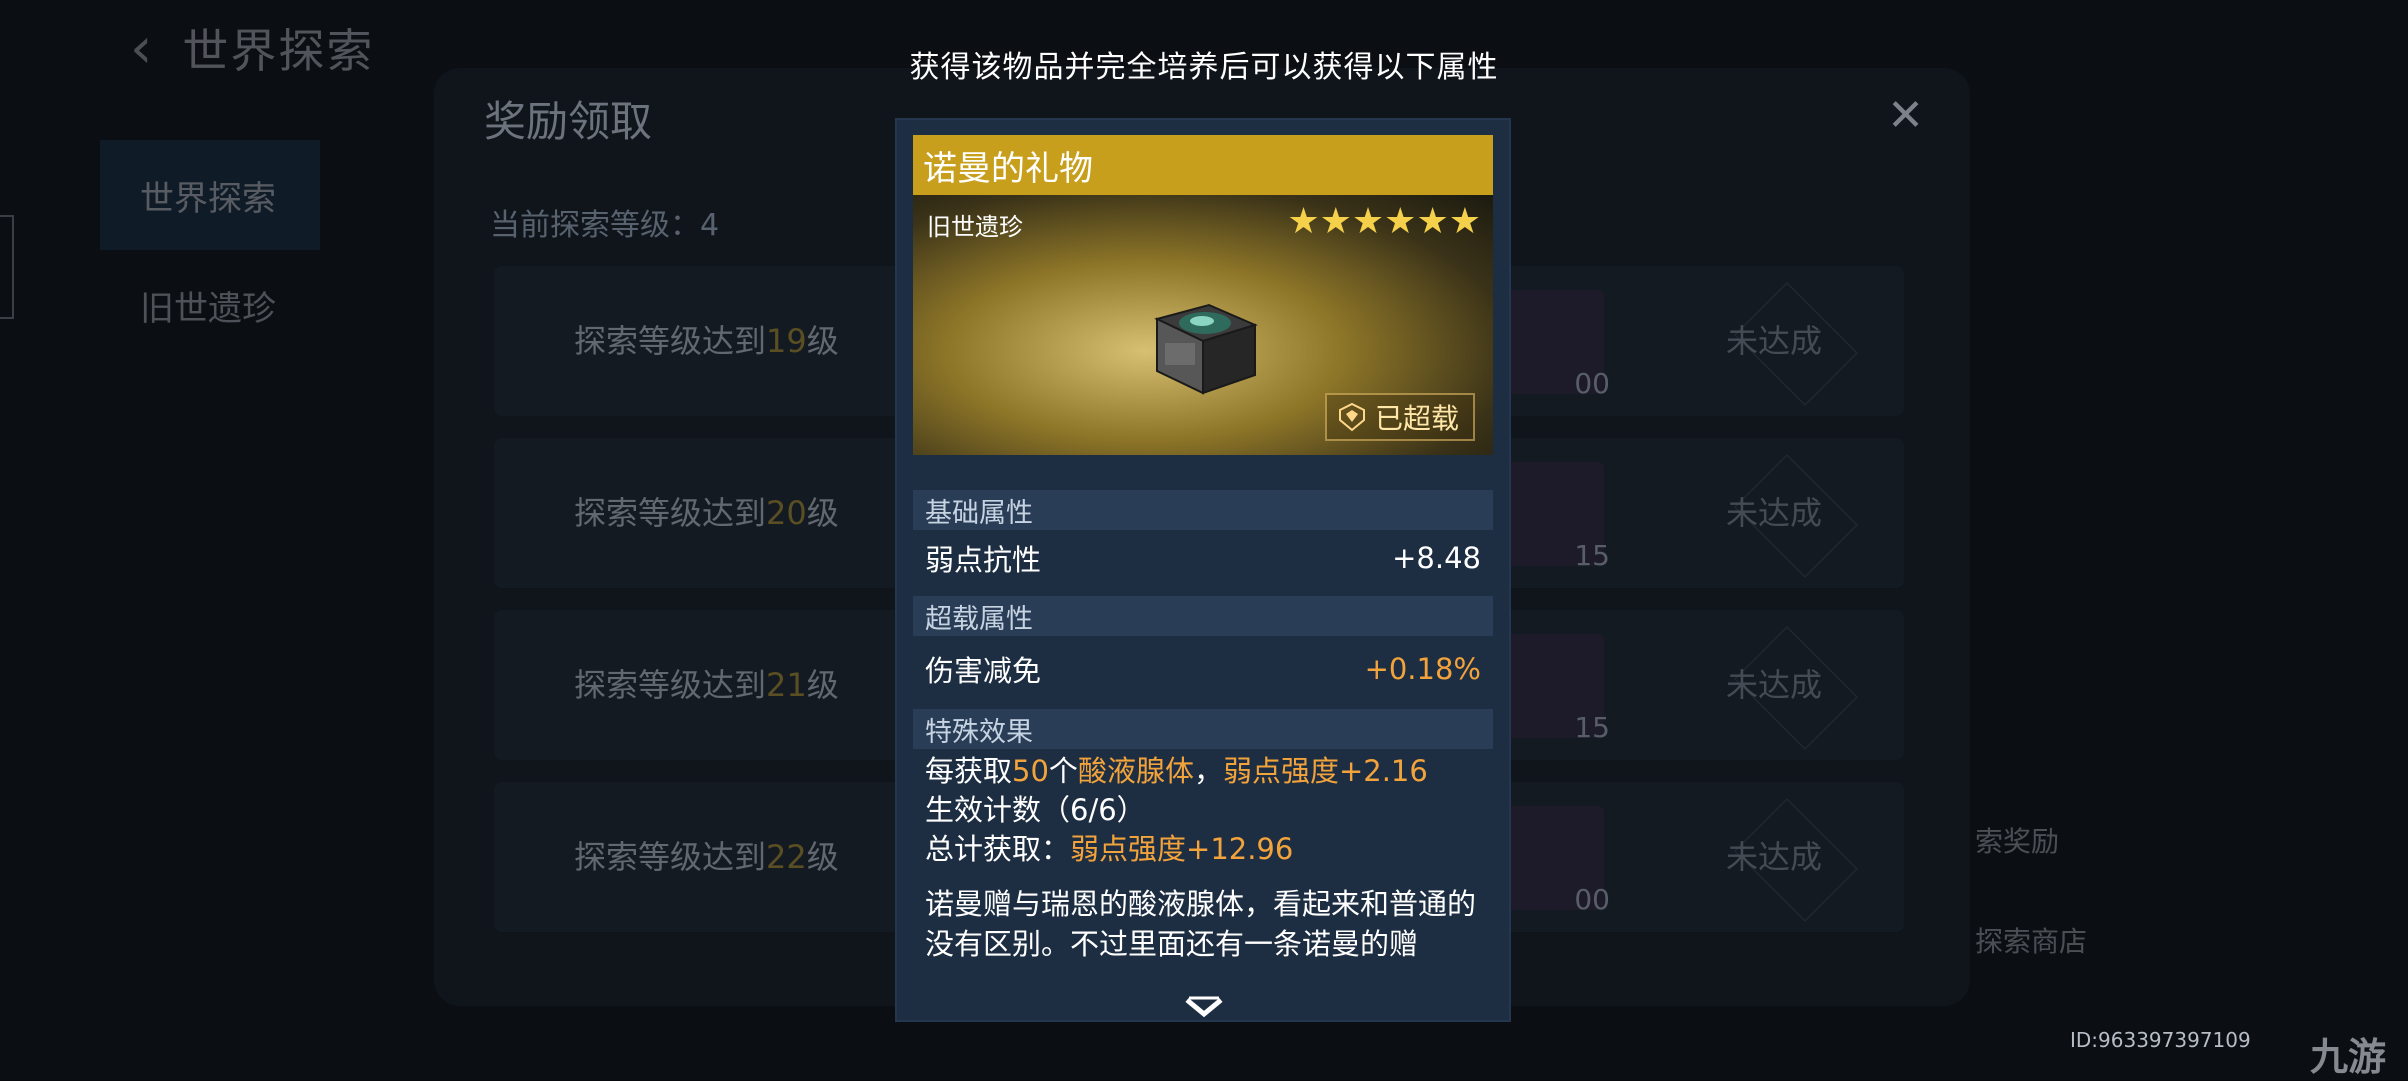 This screenshot has width=2408, height=1081. What do you see at coordinates (1384, 221) in the screenshot?
I see `rarity-stars: ★★★★★★` at bounding box center [1384, 221].